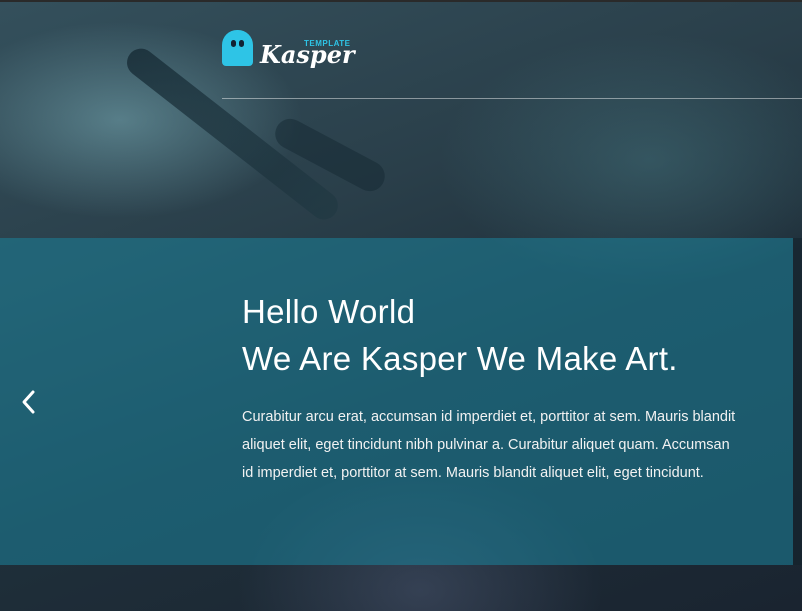  I want to click on hero-subtitle: We Are Kasper We Make Art., so click(460, 358).